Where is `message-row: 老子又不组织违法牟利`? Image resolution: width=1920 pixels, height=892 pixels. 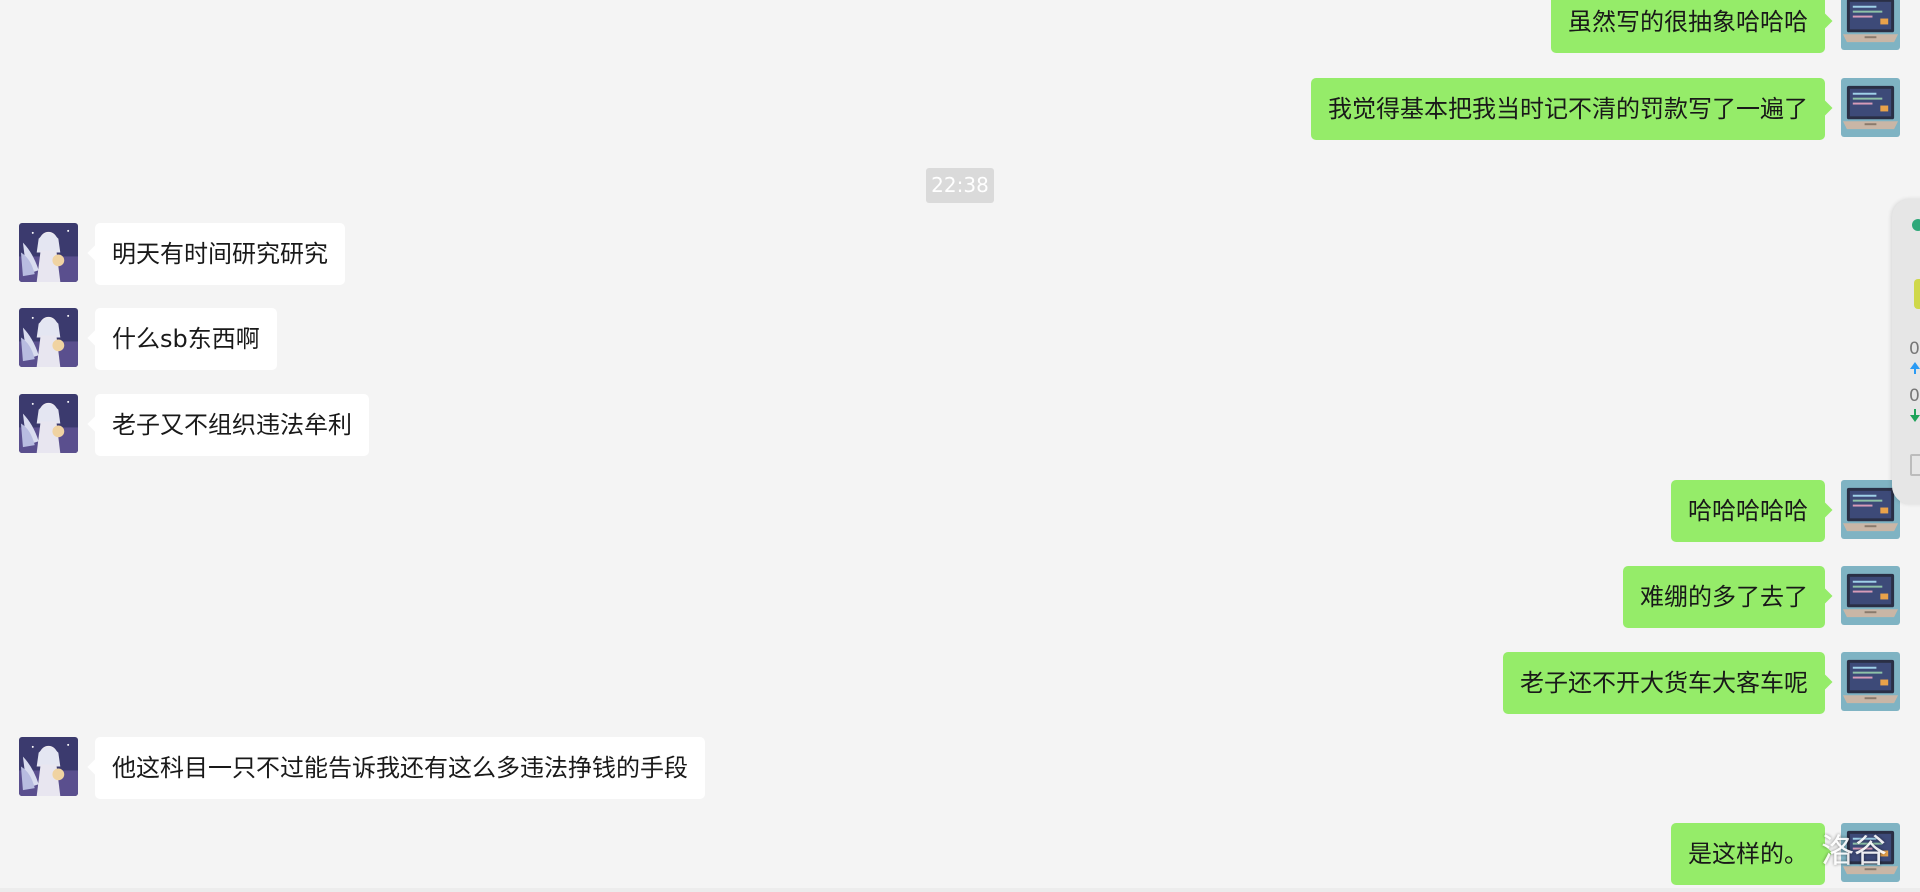
message-row: 老子又不组织违法牟利 is located at coordinates (960, 425).